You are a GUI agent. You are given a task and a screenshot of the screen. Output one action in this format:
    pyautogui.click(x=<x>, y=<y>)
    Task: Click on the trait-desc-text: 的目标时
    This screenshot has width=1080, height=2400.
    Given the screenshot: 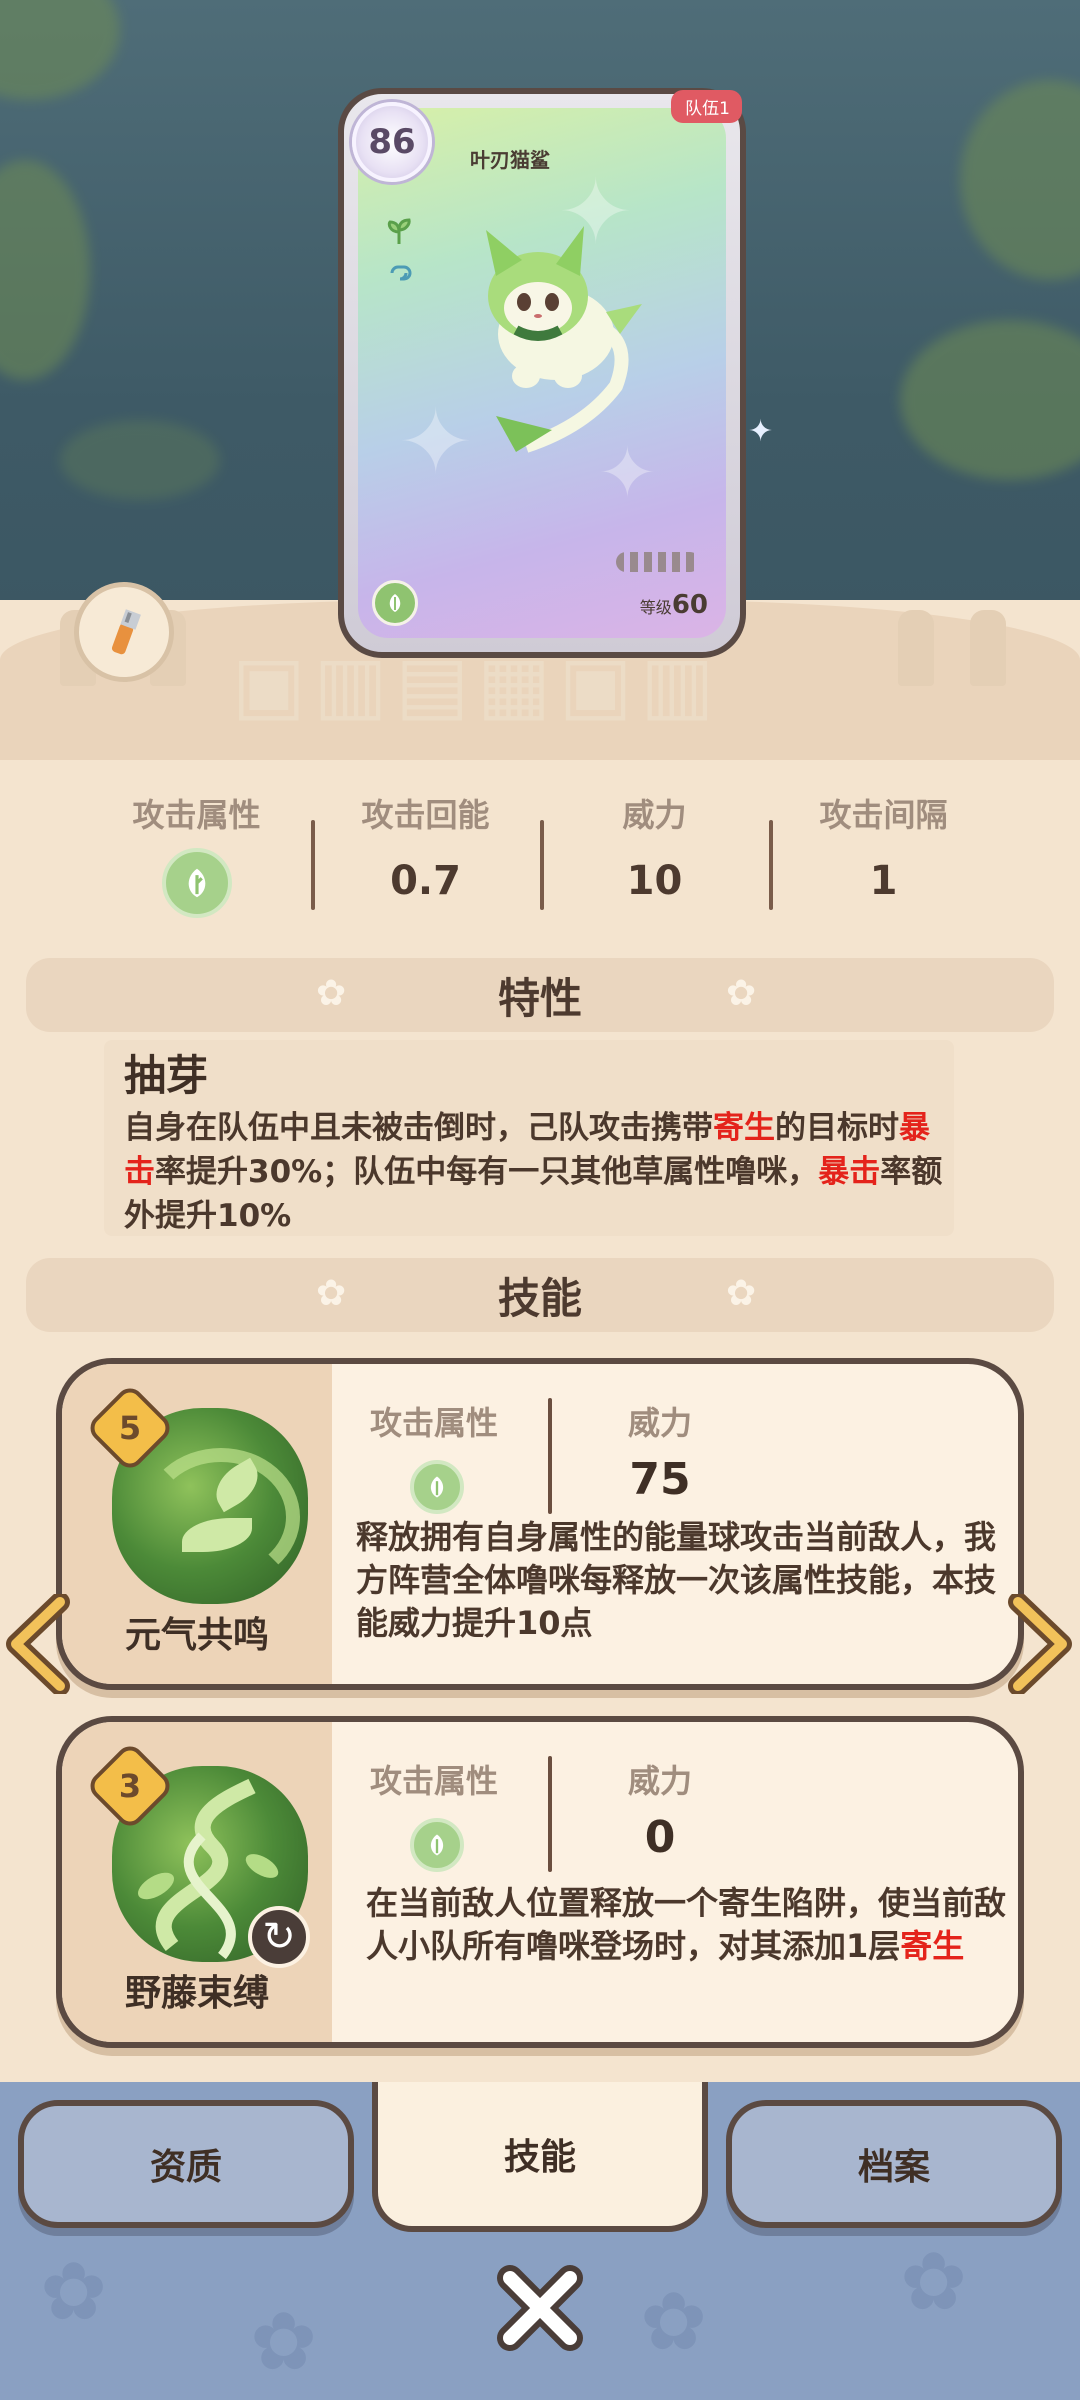 What is the action you would take?
    pyautogui.click(x=837, y=1128)
    